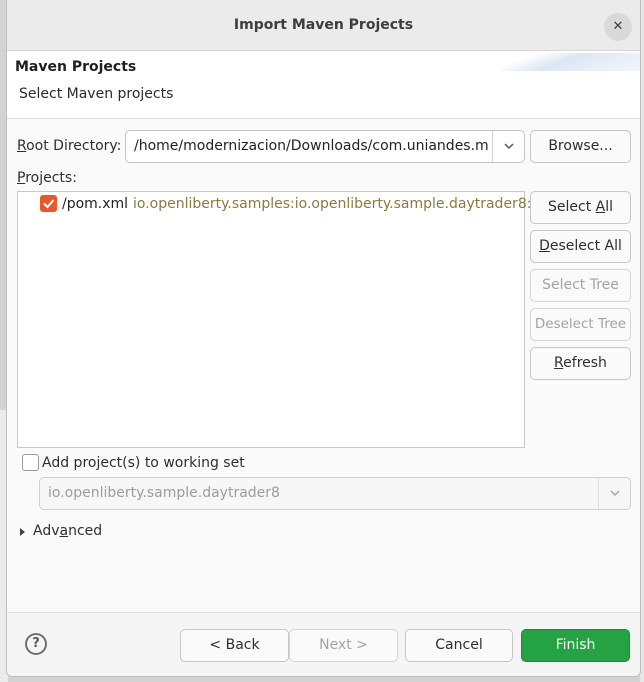 The height and width of the screenshot is (682, 644). What do you see at coordinates (580, 324) in the screenshot?
I see `deselect-tree-button: Deselect Tree` at bounding box center [580, 324].